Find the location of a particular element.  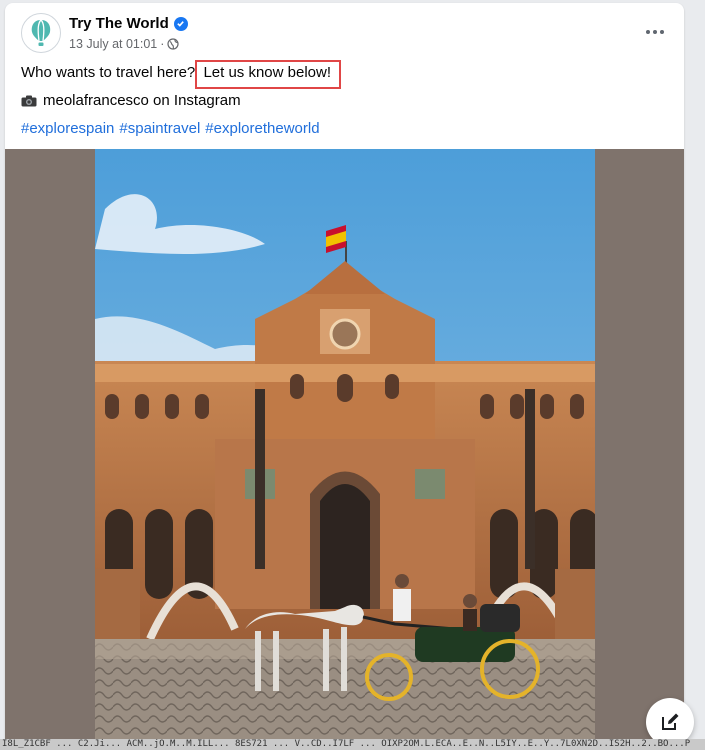

compose-icon is located at coordinates (670, 721).